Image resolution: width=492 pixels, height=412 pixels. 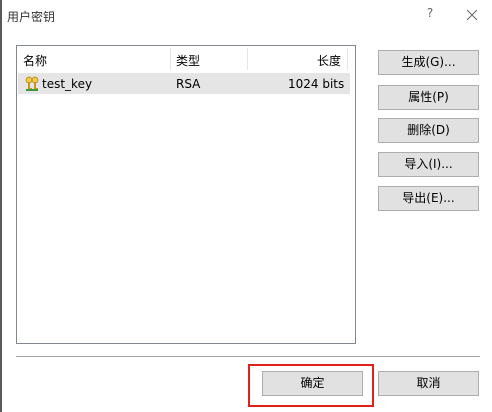 I want to click on properties-button: 属性(P), so click(x=428, y=97).